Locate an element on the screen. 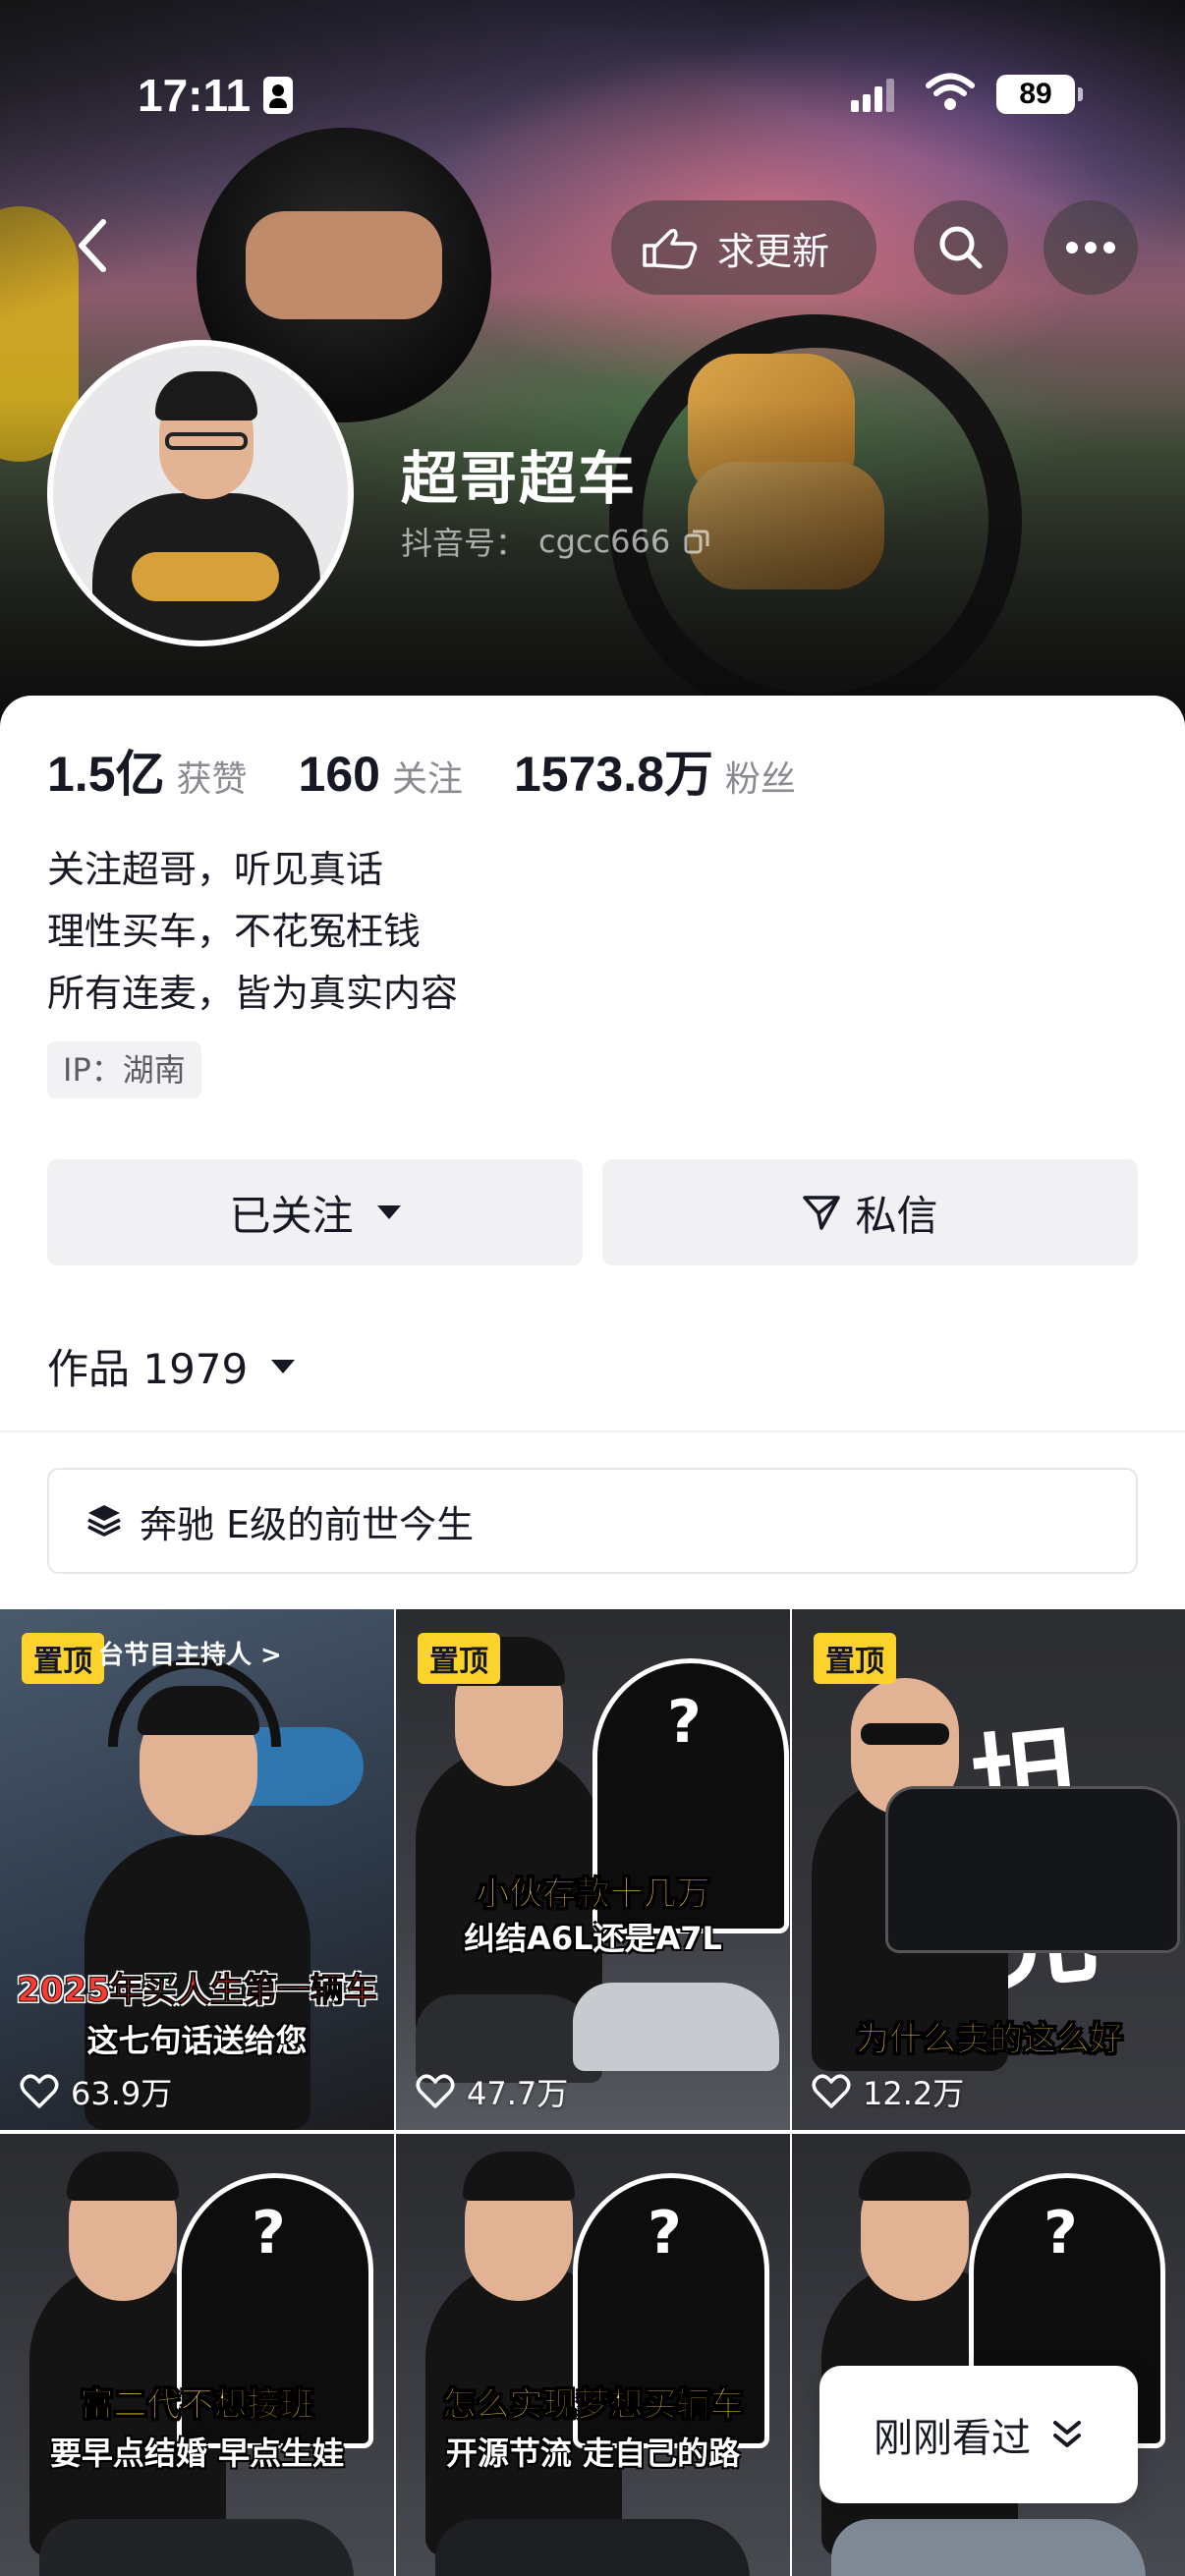 Image resolution: width=1185 pixels, height=2576 pixels. video-thumbnail: 置顶 台节目主持人 > 2025年买人生第一辆车 这七句话送给您 63.9万 is located at coordinates (197, 1869).